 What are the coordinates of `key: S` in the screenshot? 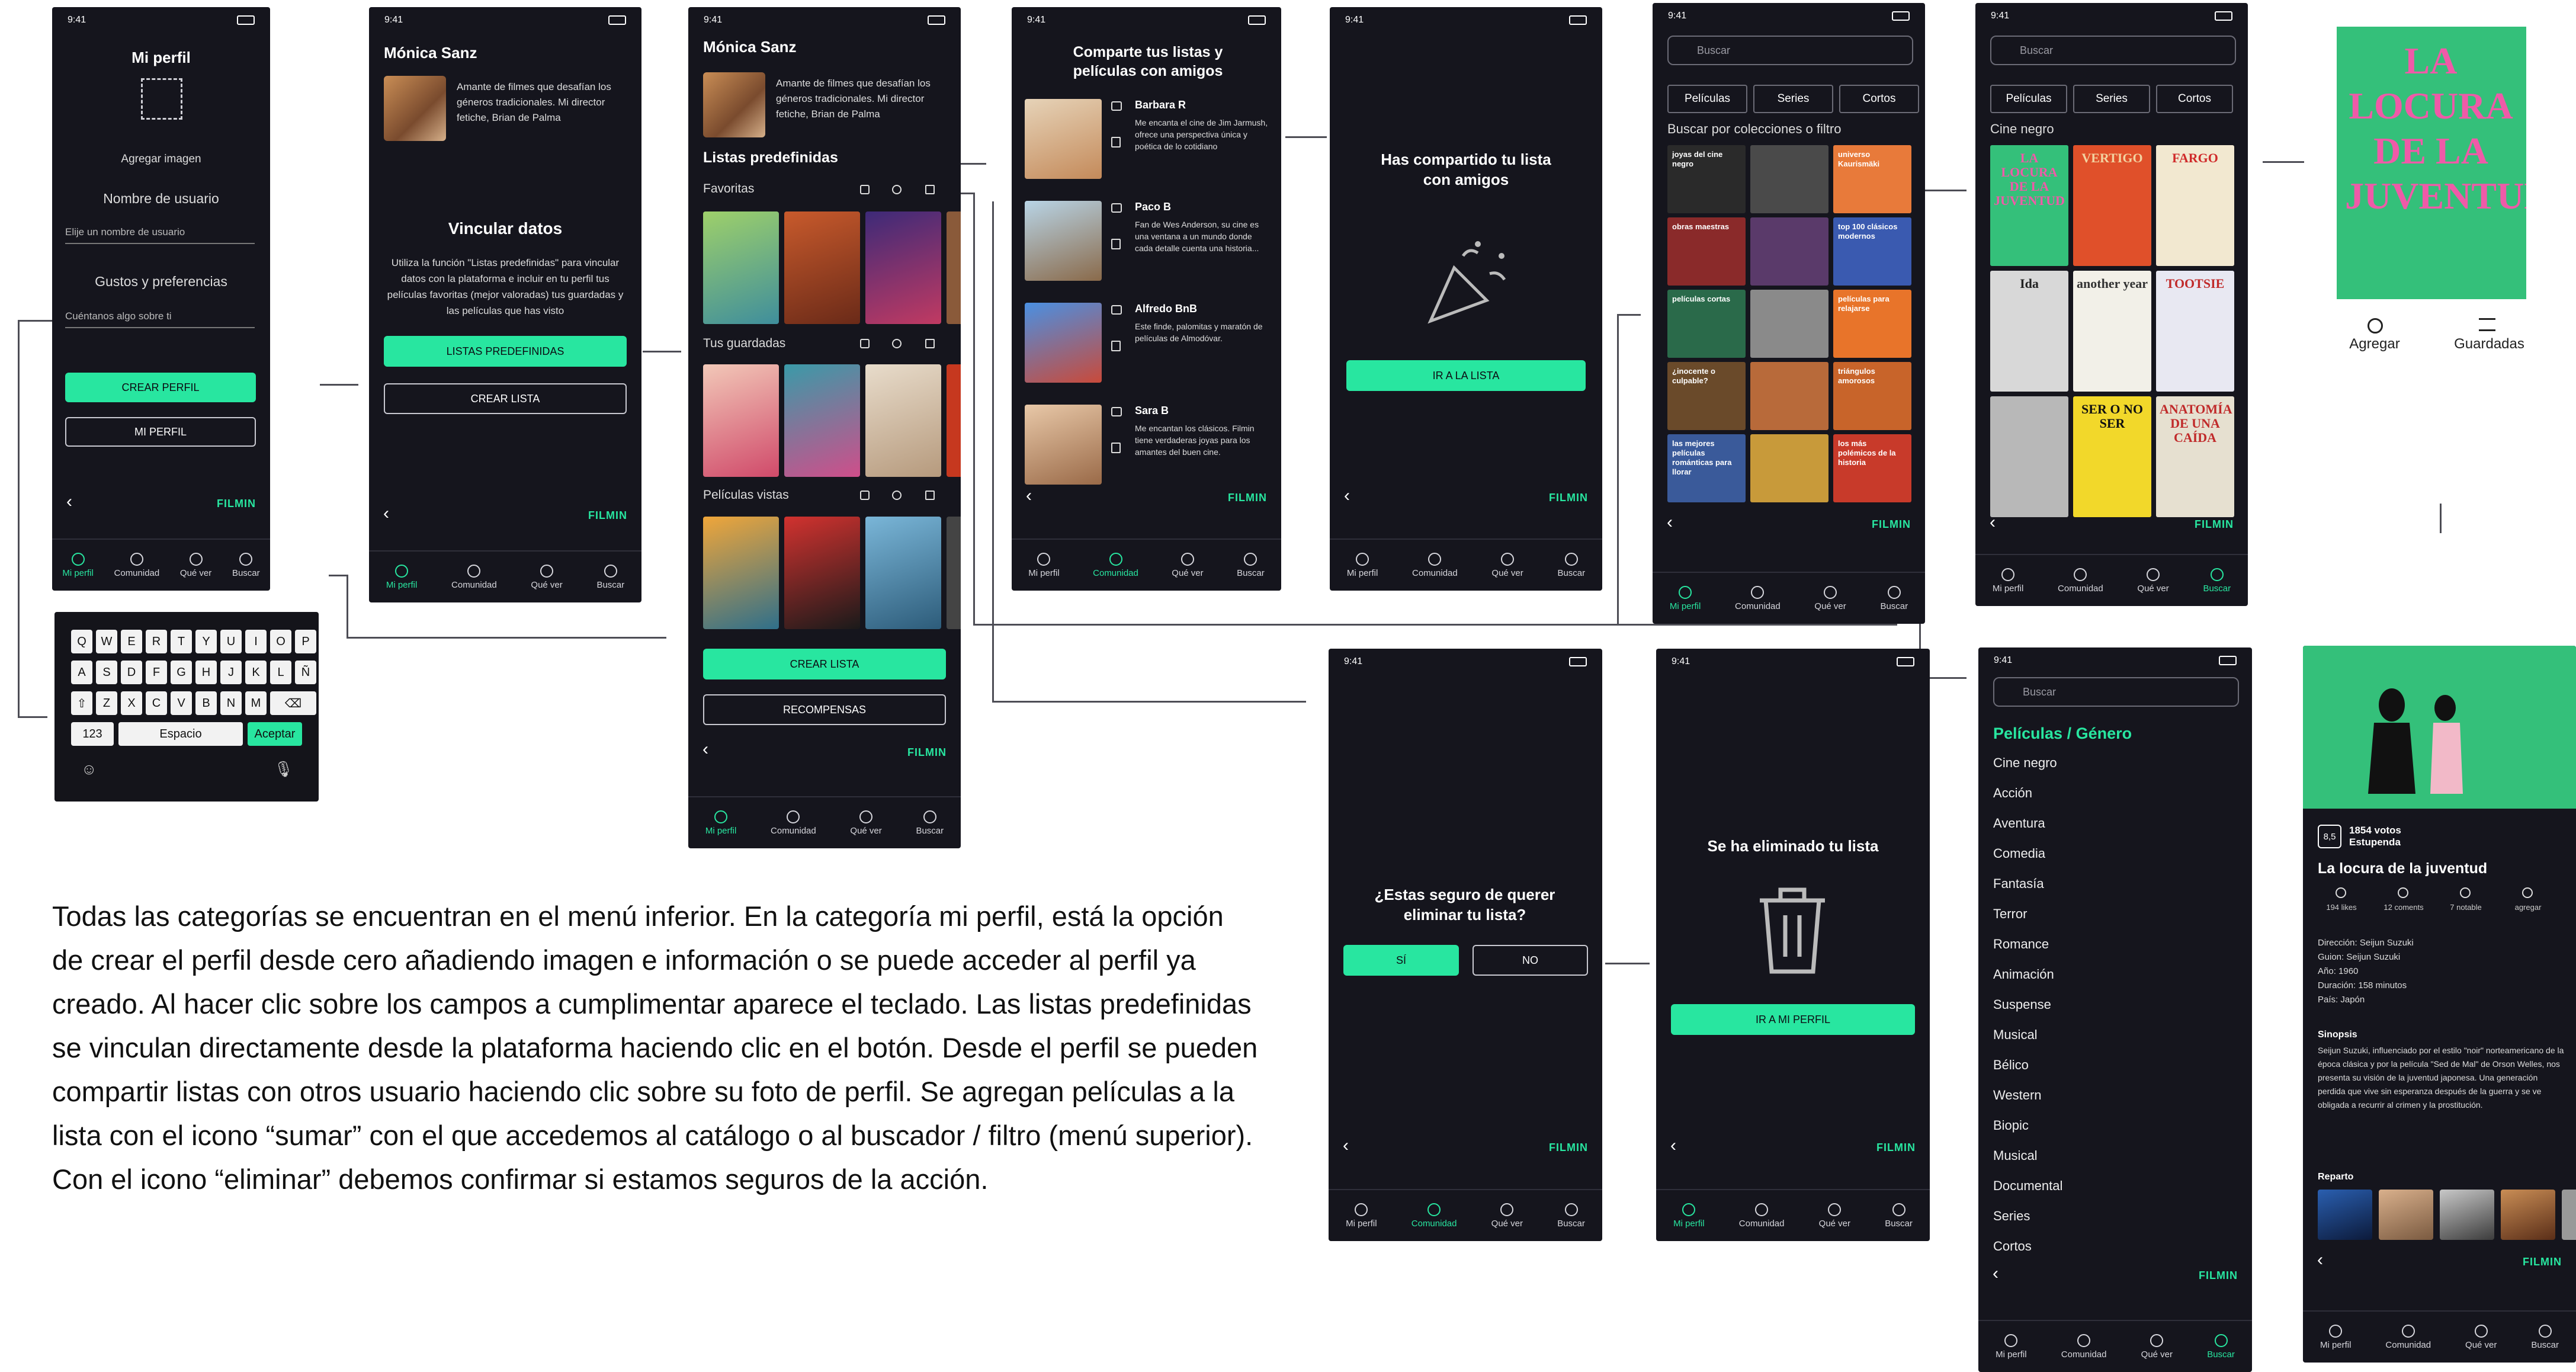 It's located at (107, 672).